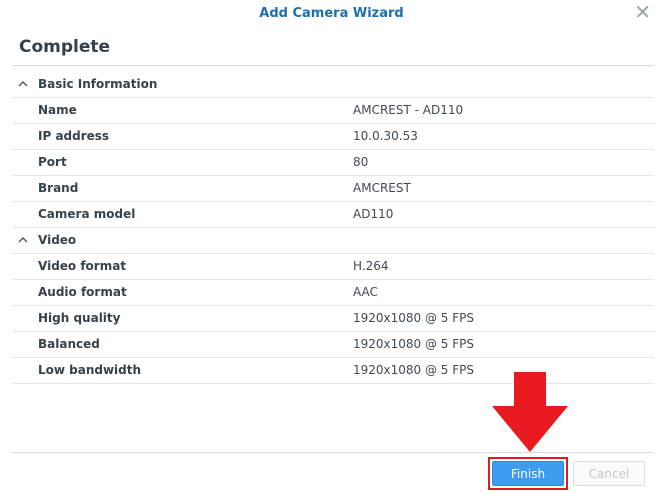 Image resolution: width=663 pixels, height=493 pixels. What do you see at coordinates (57, 240) in the screenshot?
I see `section-title: Video` at bounding box center [57, 240].